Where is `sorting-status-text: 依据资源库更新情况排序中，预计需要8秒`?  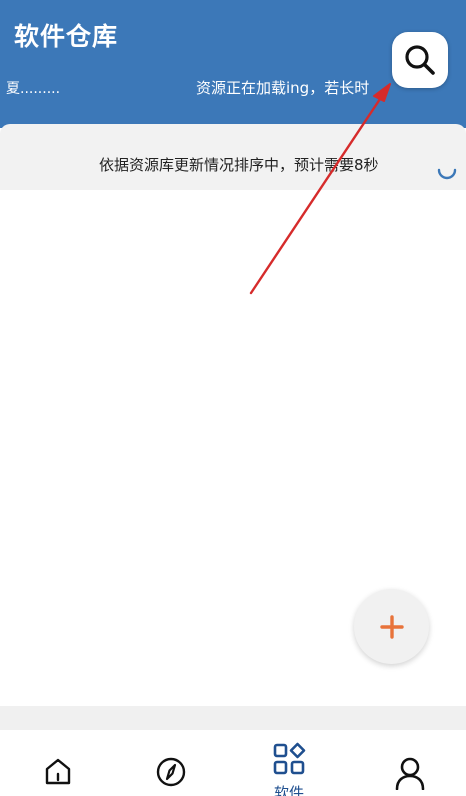
sorting-status-text: 依据资源库更新情况排序中，预计需要8秒 is located at coordinates (239, 165).